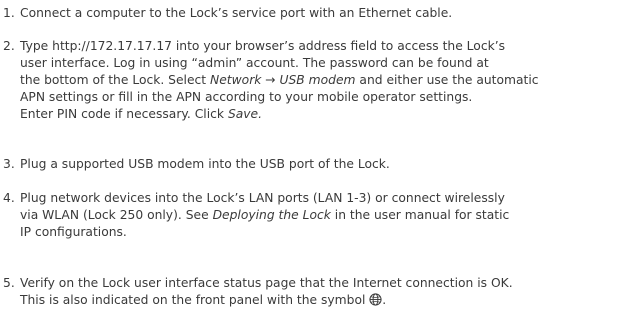  What do you see at coordinates (9, 164) in the screenshot?
I see `step-number: 3.` at bounding box center [9, 164].